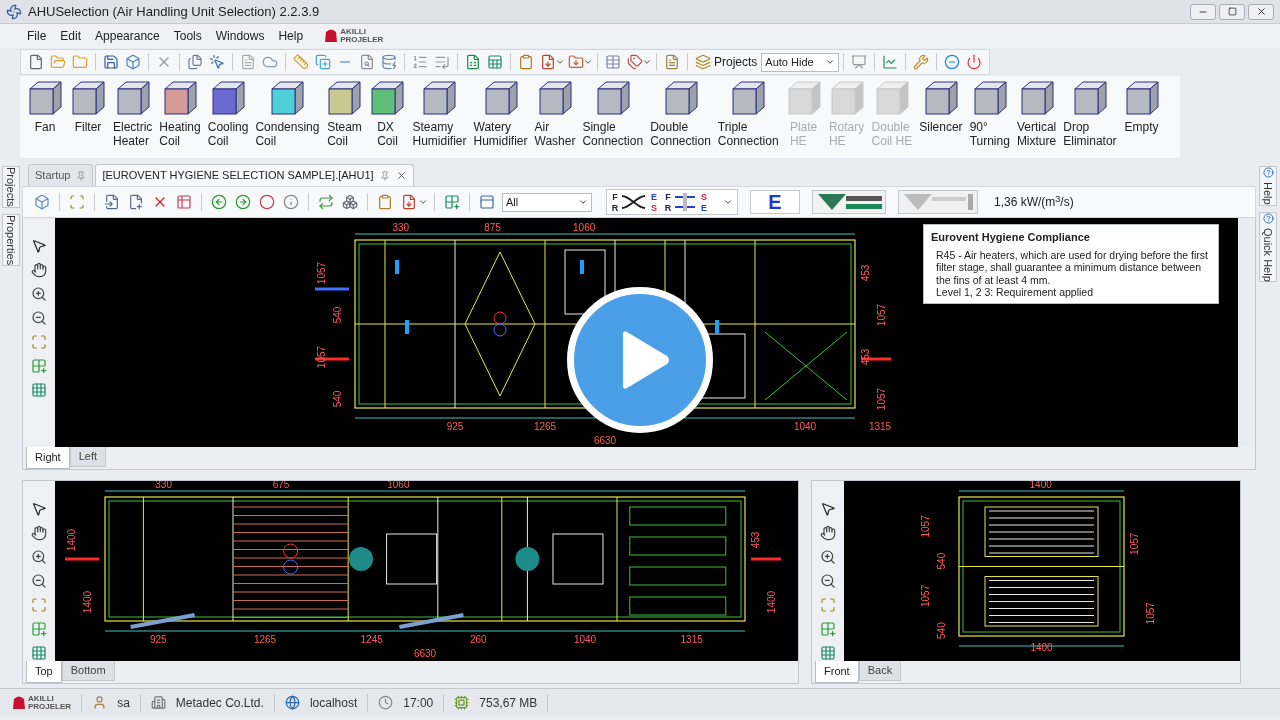 This screenshot has width=1280, height=720. What do you see at coordinates (974, 62) in the screenshot?
I see `exit-icon` at bounding box center [974, 62].